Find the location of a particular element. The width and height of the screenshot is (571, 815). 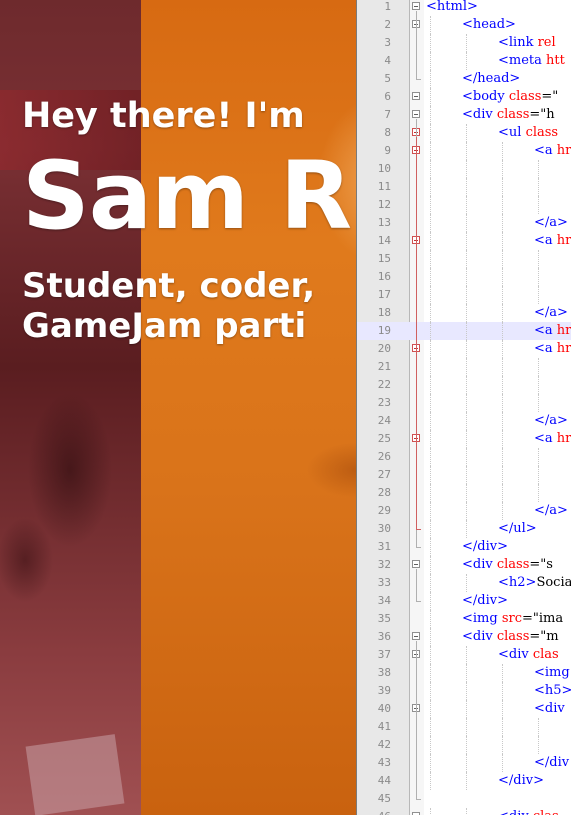

code-text: <h2>Socia is located at coordinates (534, 582).